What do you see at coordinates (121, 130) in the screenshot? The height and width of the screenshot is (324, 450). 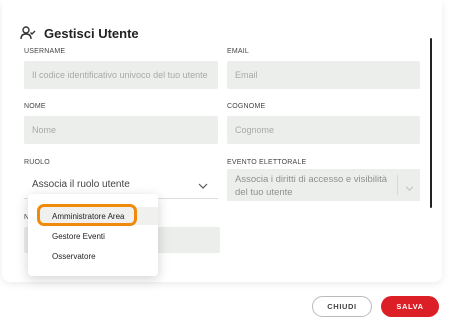 I see `nome-field: Nome` at bounding box center [121, 130].